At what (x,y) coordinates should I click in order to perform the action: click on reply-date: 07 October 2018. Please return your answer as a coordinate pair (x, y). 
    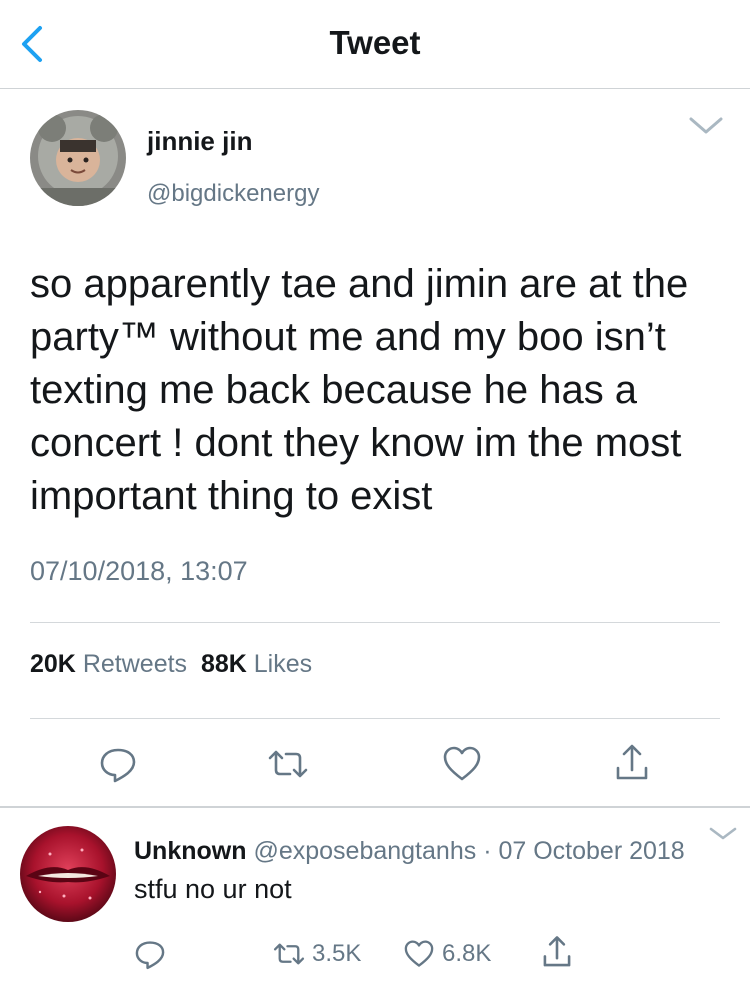
    Looking at the image, I should click on (591, 851).